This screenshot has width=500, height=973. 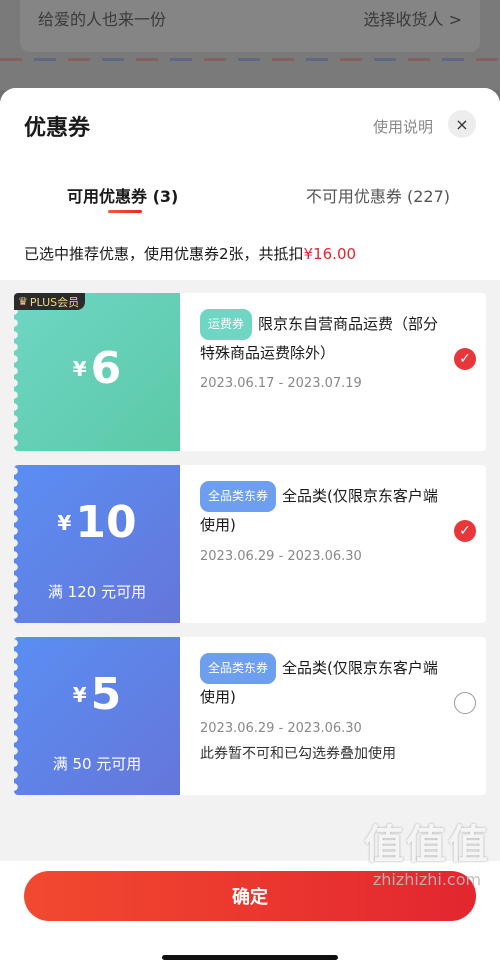 I want to click on close-button: ×, so click(x=462, y=124).